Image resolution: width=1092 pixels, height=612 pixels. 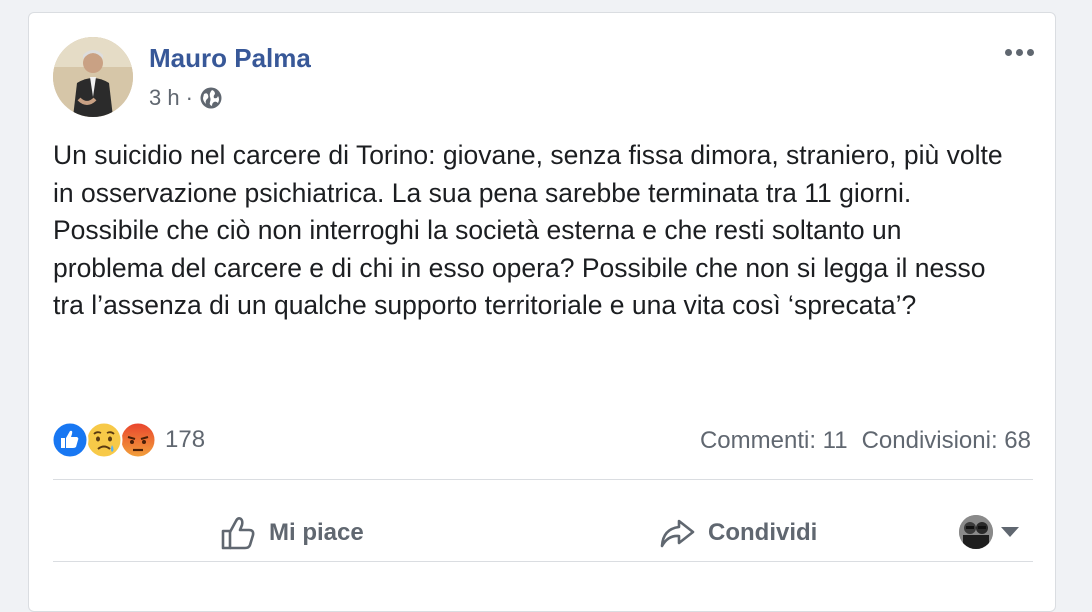 What do you see at coordinates (164, 98) in the screenshot?
I see `post-time: 3 h` at bounding box center [164, 98].